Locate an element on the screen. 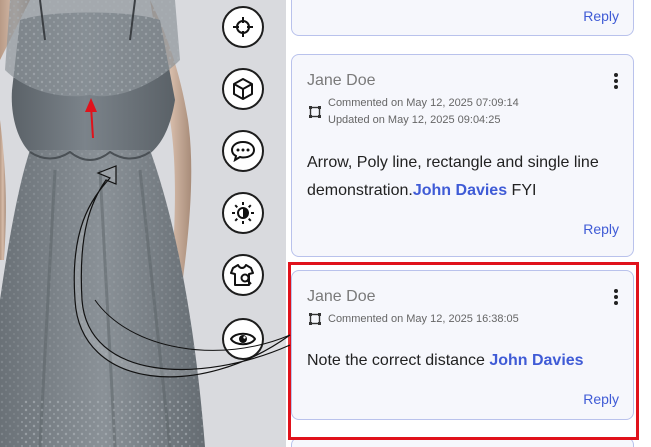 Image resolution: width=651 pixels, height=447 pixels. comments-tool-button is located at coordinates (243, 151).